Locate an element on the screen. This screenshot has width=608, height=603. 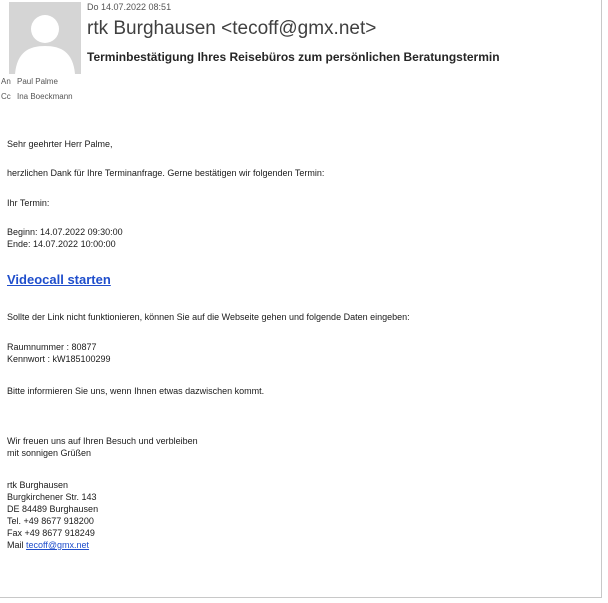
signature-name: rtk Burghausen is located at coordinates (38, 485).